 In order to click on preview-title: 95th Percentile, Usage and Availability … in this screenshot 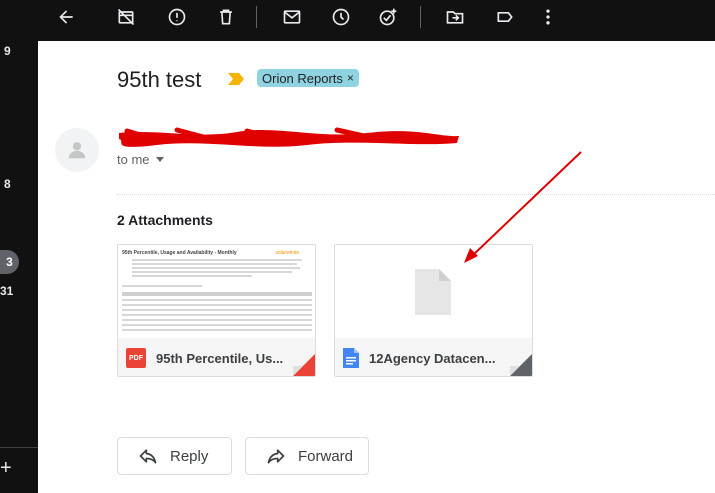, I will do `click(179, 253)`.